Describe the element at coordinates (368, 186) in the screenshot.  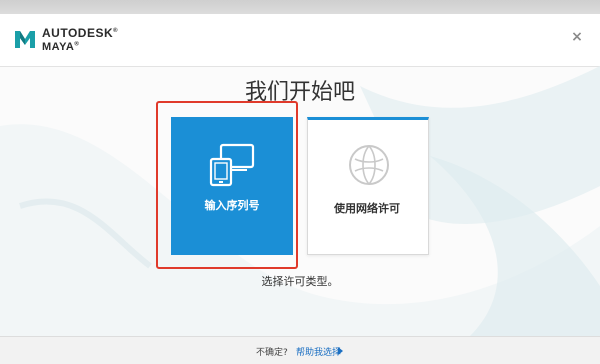
I see `network-license-option: 使用网络许可` at that location.